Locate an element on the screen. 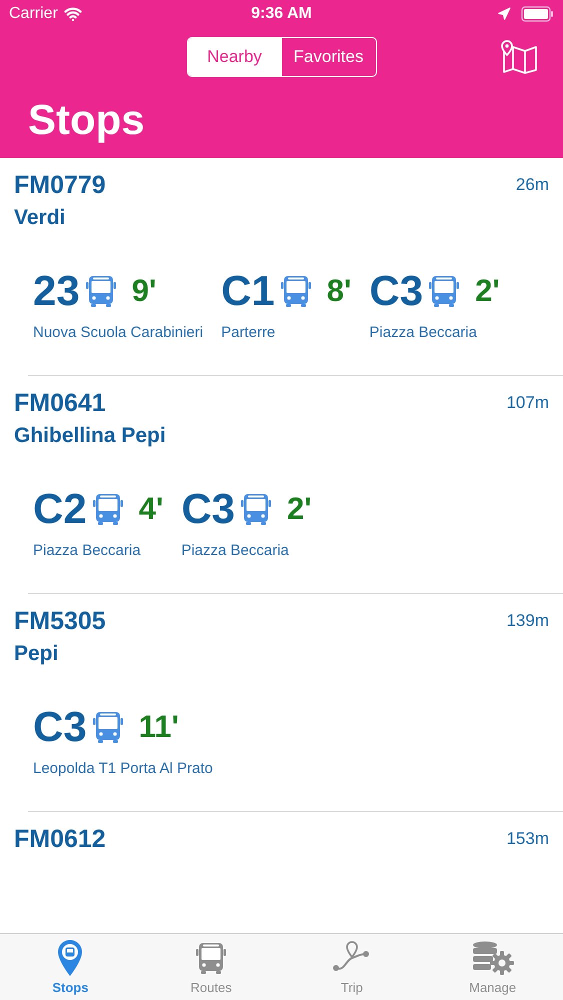  stop-distance: 139m is located at coordinates (527, 621).